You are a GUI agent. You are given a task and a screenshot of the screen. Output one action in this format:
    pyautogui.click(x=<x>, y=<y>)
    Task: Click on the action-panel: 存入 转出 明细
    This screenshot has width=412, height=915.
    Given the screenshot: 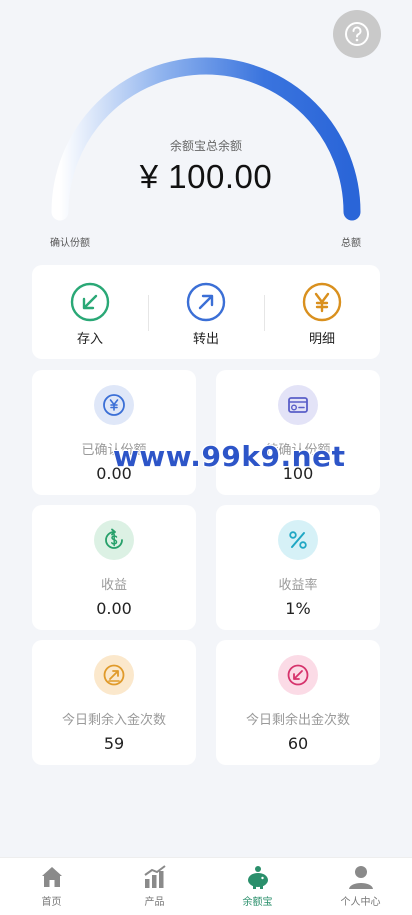 What is the action you would take?
    pyautogui.click(x=206, y=312)
    